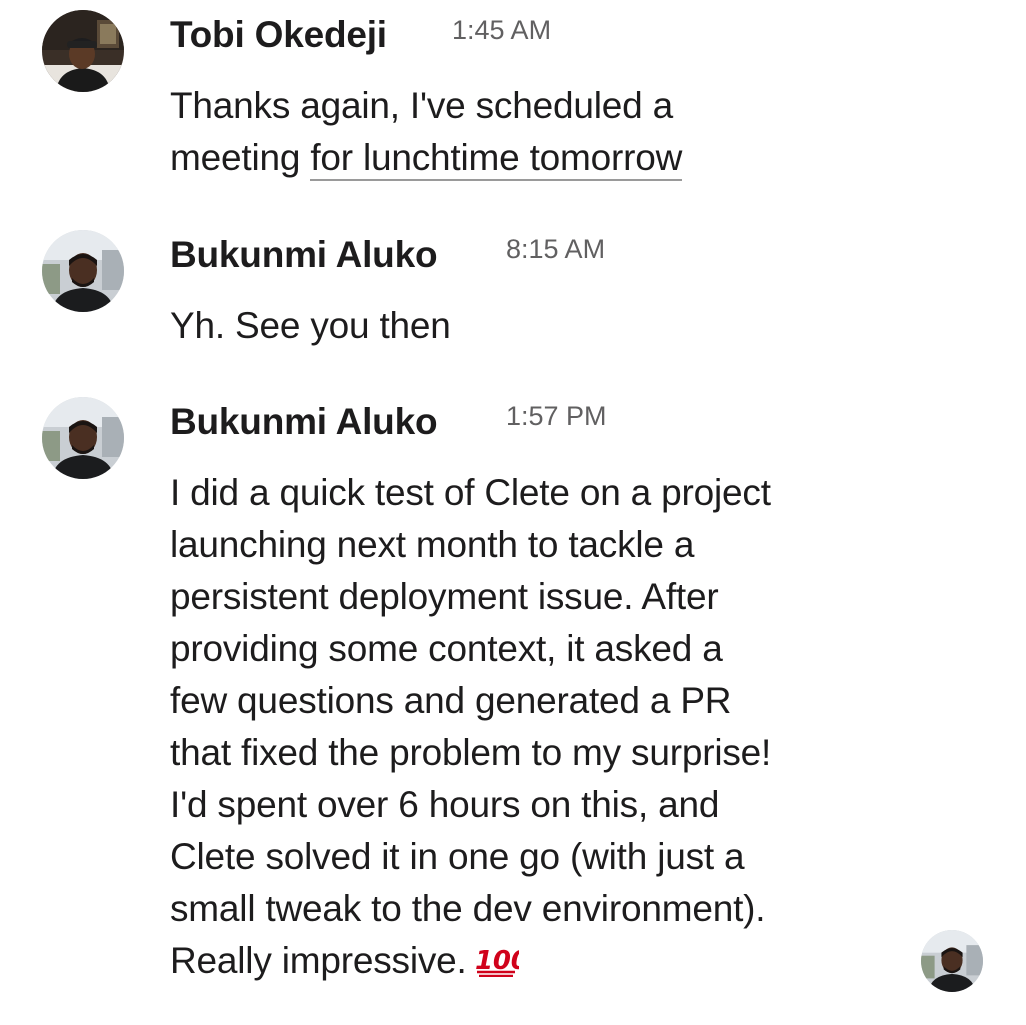 The height and width of the screenshot is (1025, 1026). What do you see at coordinates (555, 249) in the screenshot?
I see `timestamp: 8:15 AM` at bounding box center [555, 249].